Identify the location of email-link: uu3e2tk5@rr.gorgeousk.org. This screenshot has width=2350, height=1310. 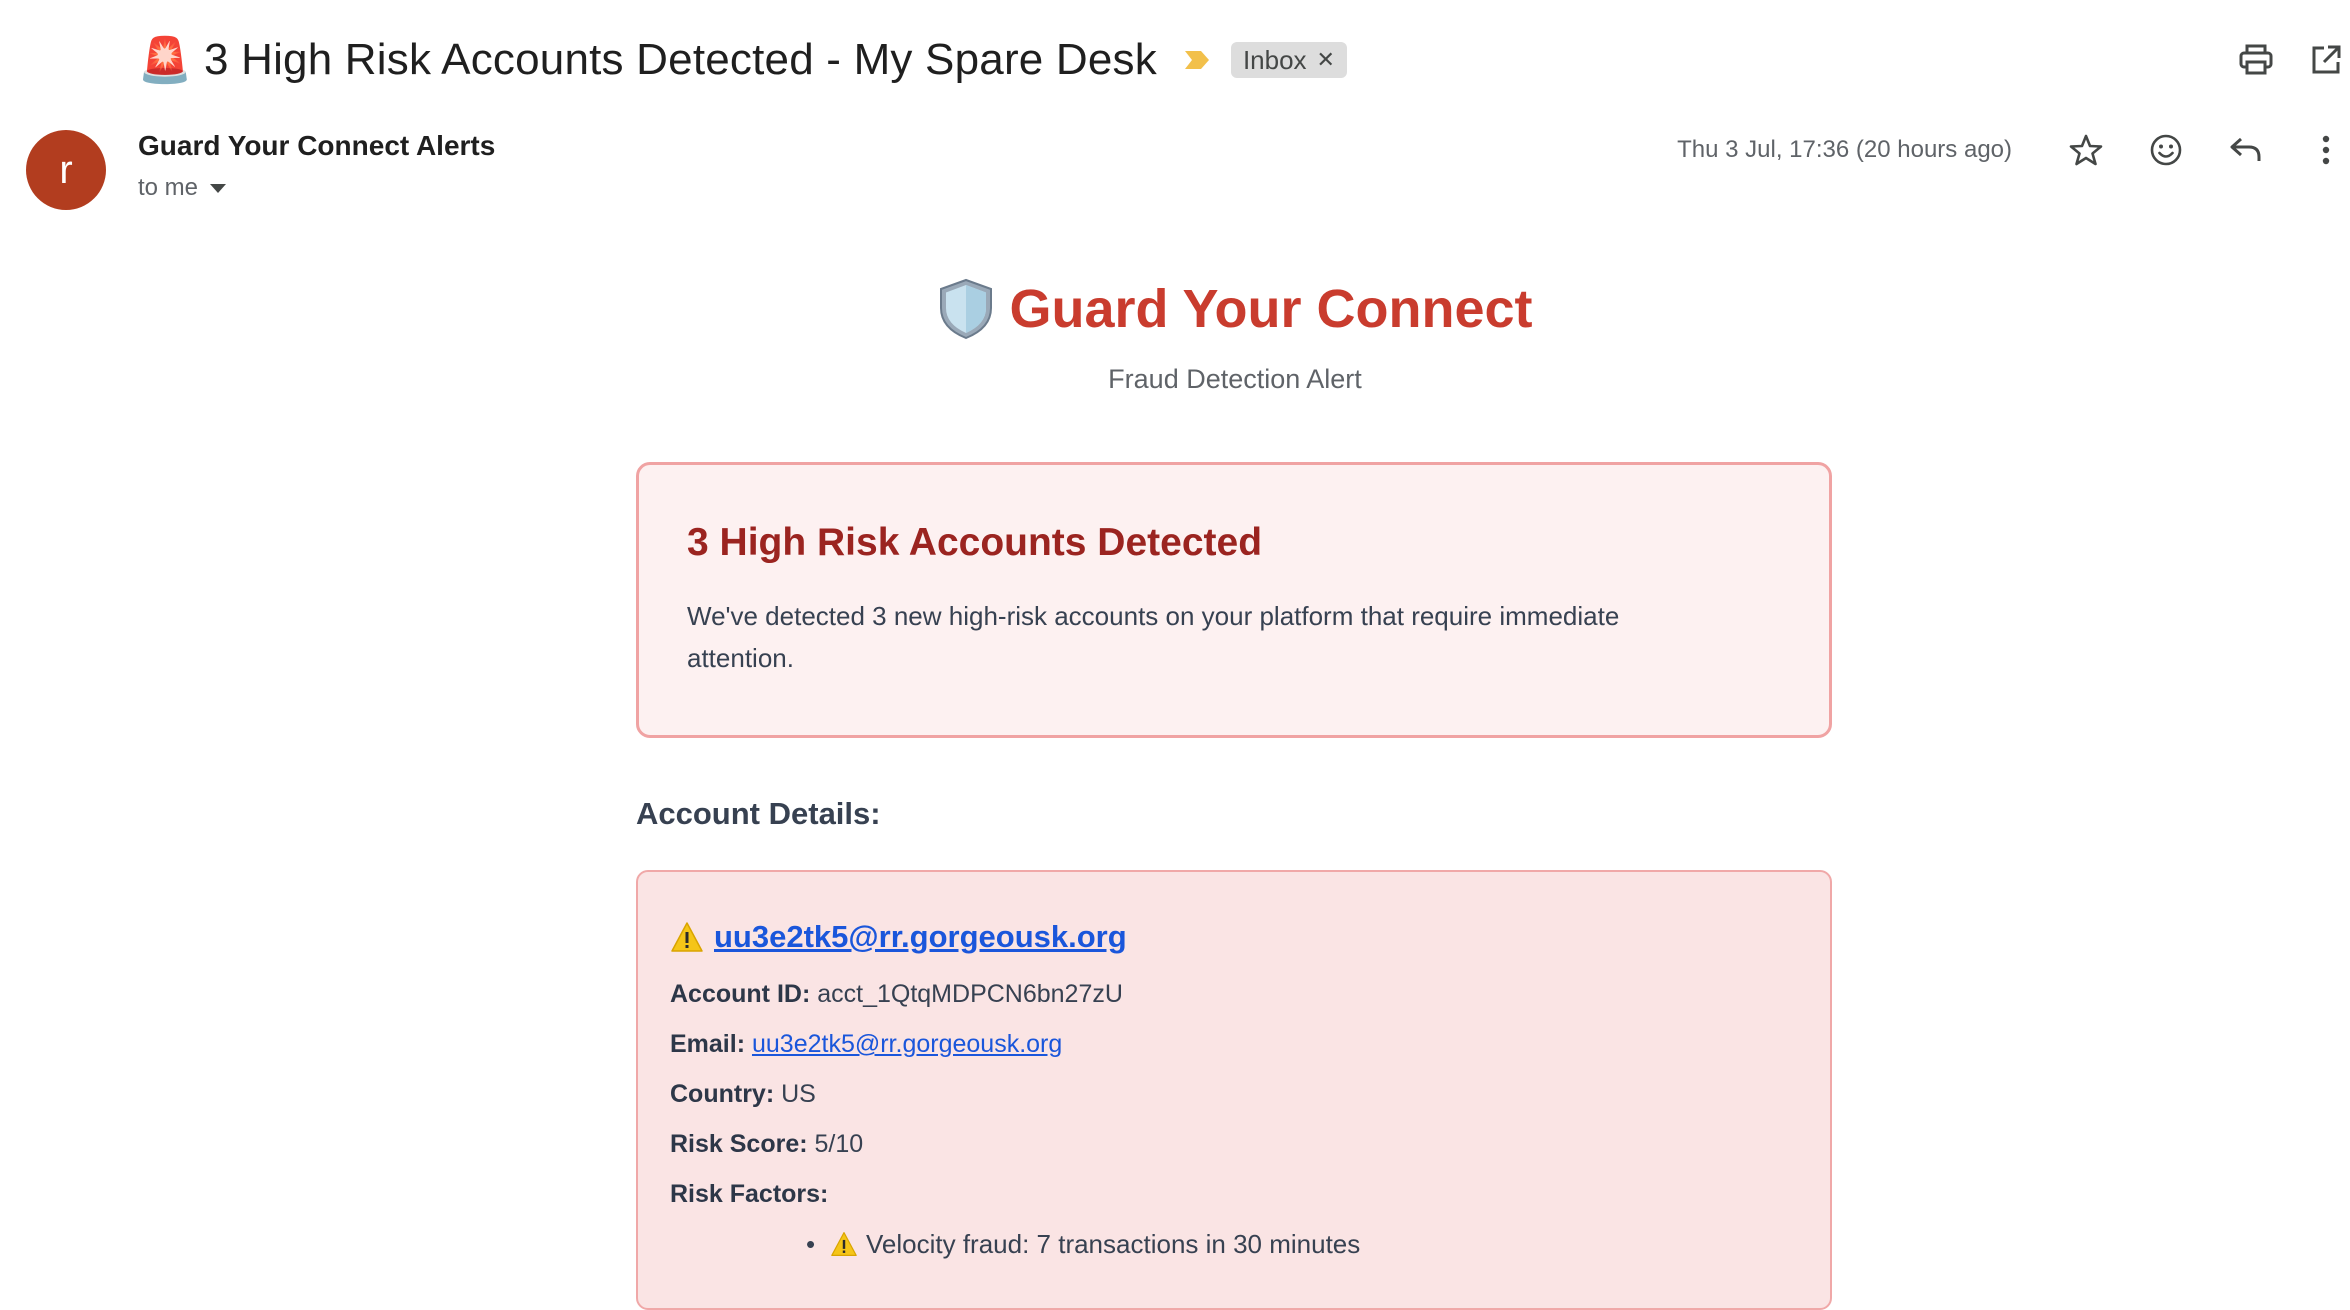
(907, 1044).